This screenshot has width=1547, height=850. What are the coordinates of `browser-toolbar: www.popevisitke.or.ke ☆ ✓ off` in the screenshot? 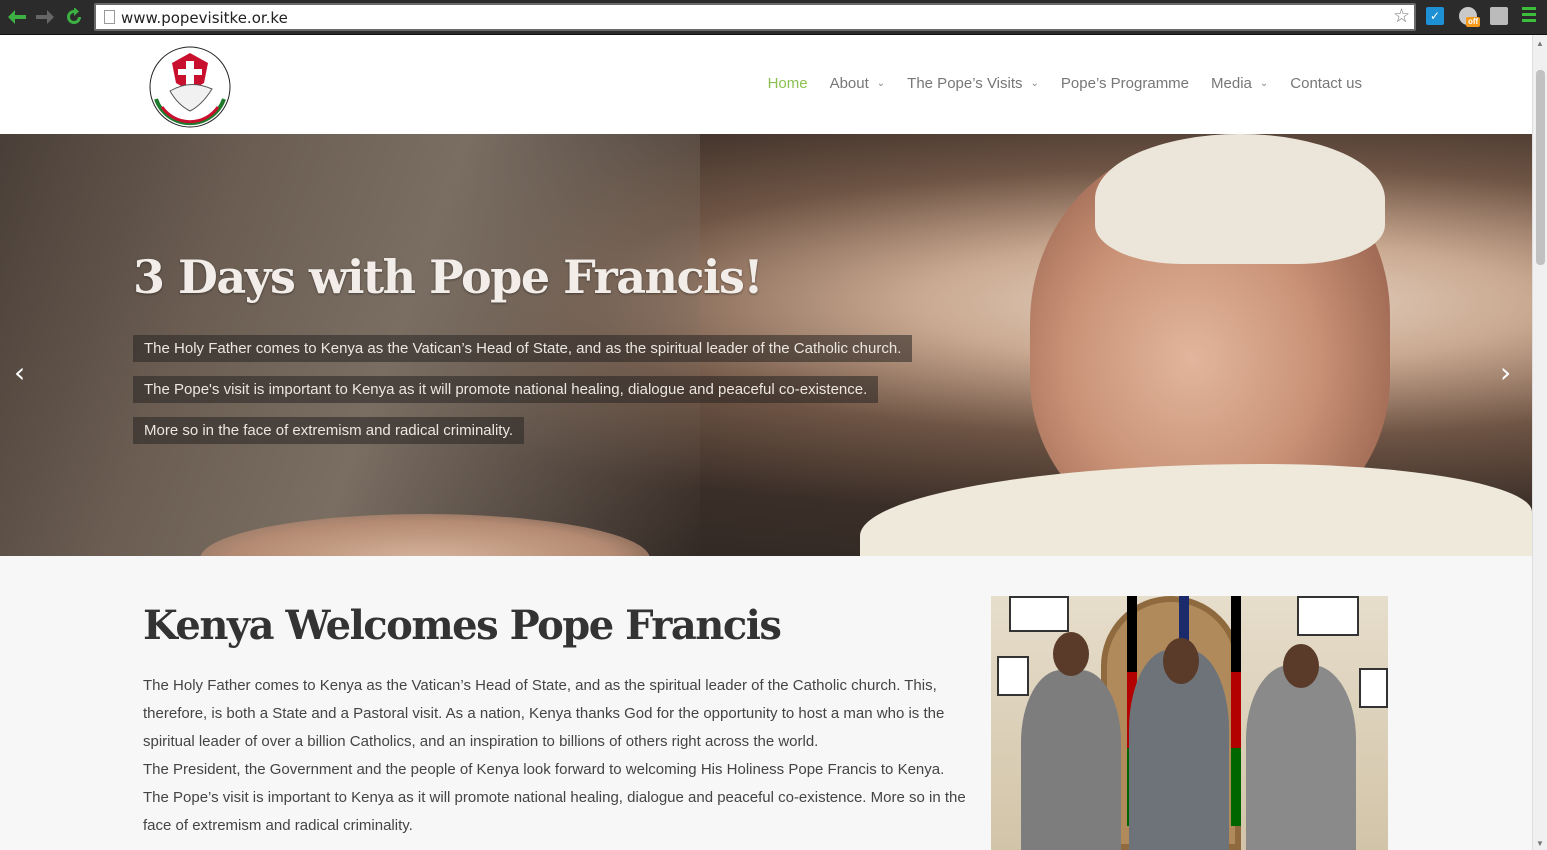 It's located at (773, 17).